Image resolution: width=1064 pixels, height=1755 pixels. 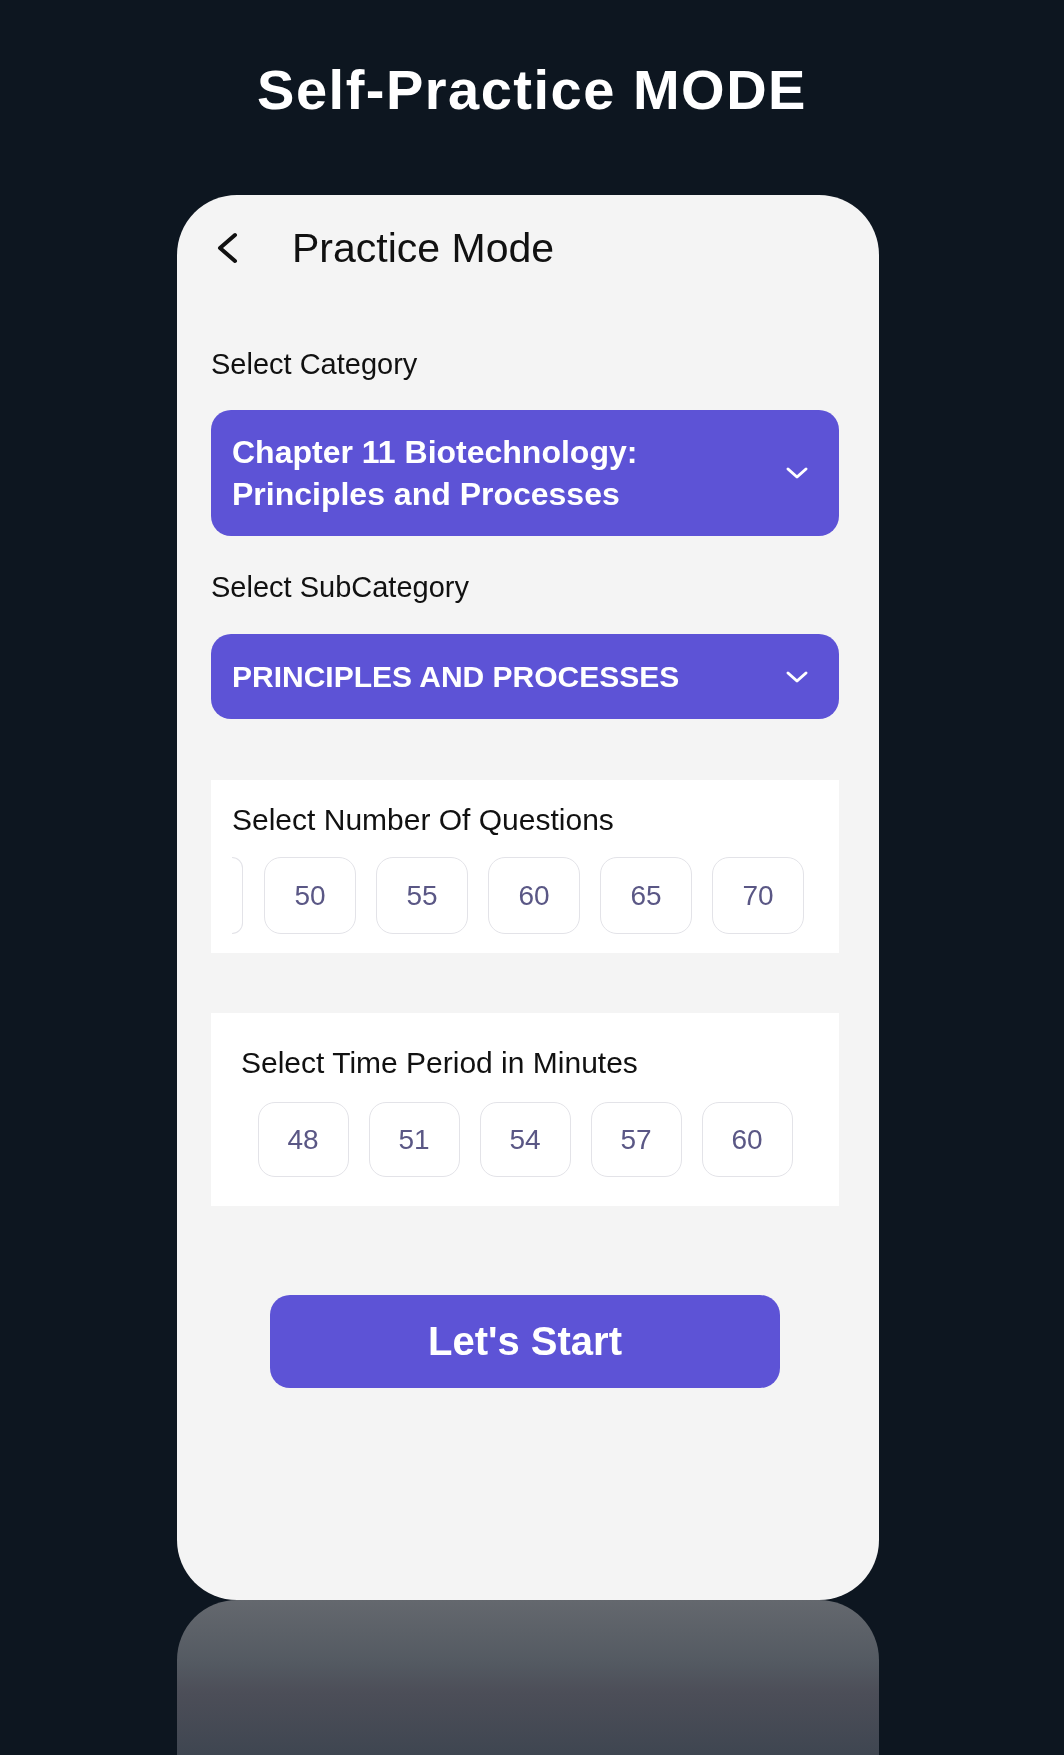 What do you see at coordinates (423, 820) in the screenshot?
I see `panel-label: Select Number Of Questions` at bounding box center [423, 820].